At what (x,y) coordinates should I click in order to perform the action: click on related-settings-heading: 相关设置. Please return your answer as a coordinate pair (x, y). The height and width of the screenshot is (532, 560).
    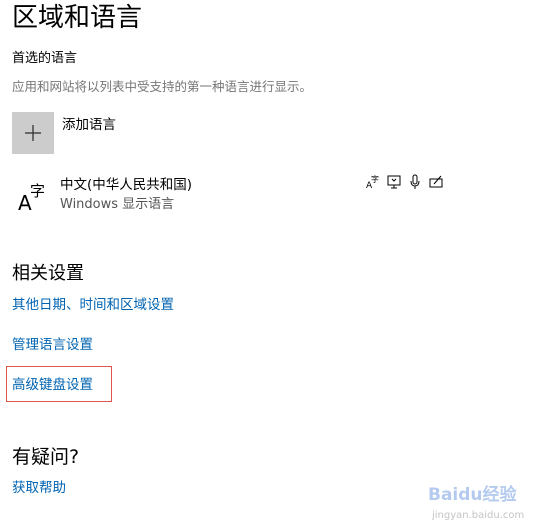
    Looking at the image, I should click on (48, 273).